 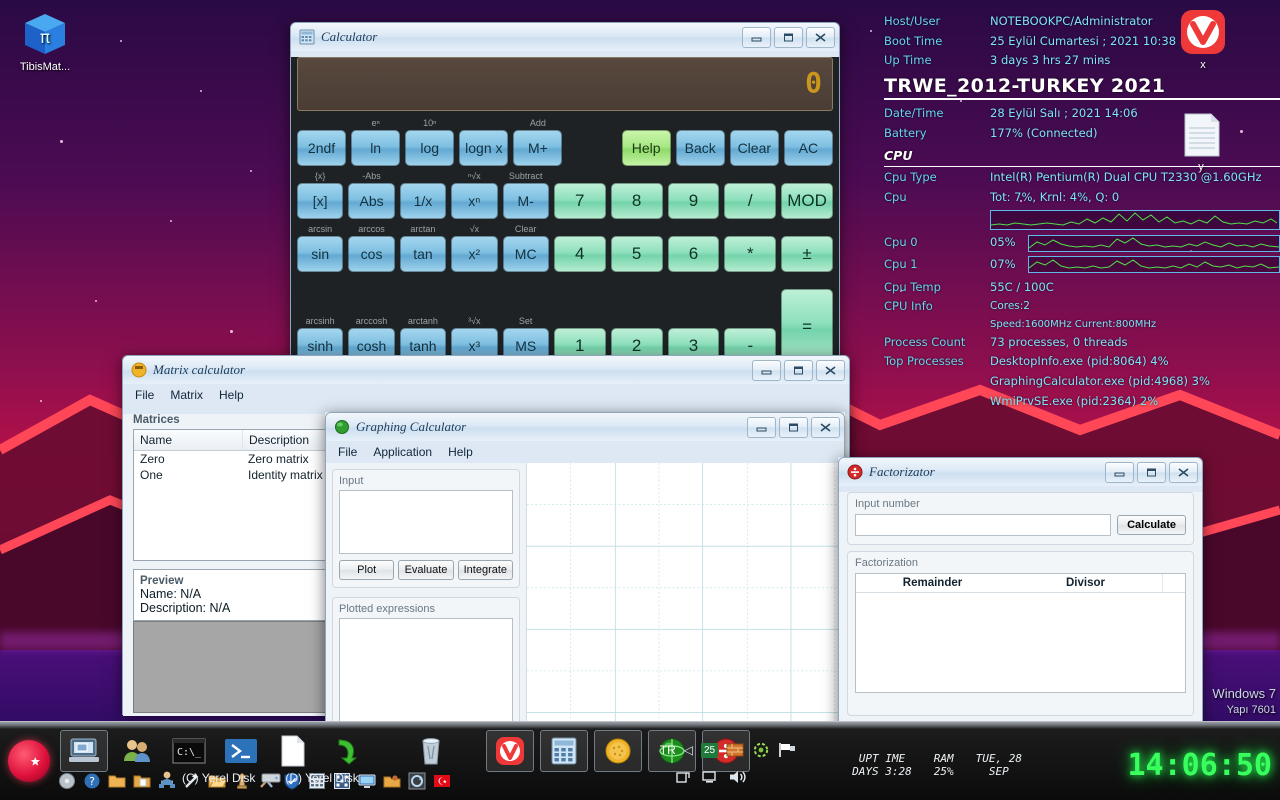 I want to click on key-label: MOD, so click(x=807, y=201).